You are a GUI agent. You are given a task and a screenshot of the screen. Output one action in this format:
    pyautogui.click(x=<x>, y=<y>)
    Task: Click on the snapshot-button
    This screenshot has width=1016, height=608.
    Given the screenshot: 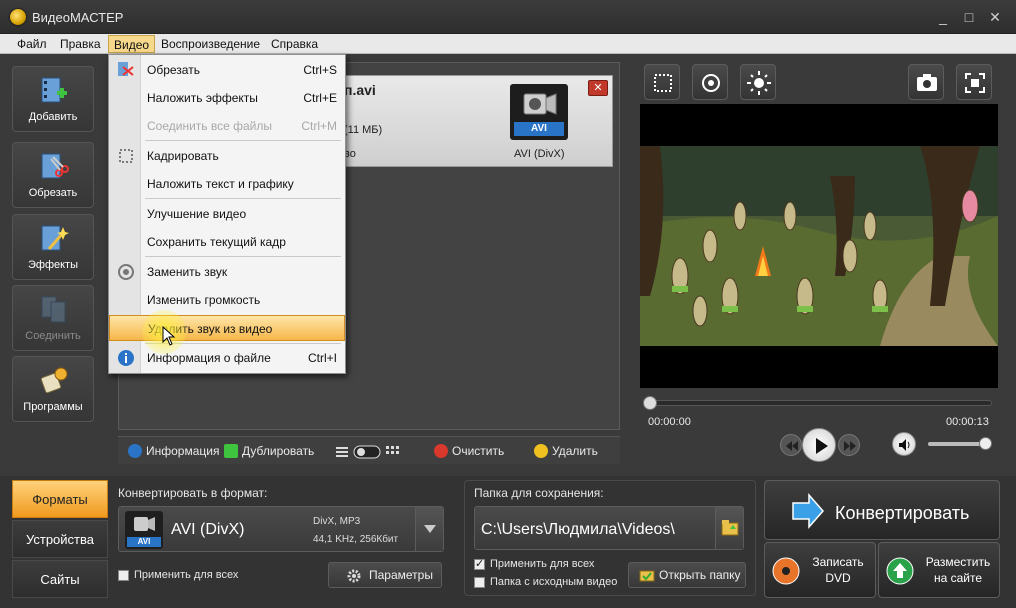 What is the action you would take?
    pyautogui.click(x=926, y=82)
    